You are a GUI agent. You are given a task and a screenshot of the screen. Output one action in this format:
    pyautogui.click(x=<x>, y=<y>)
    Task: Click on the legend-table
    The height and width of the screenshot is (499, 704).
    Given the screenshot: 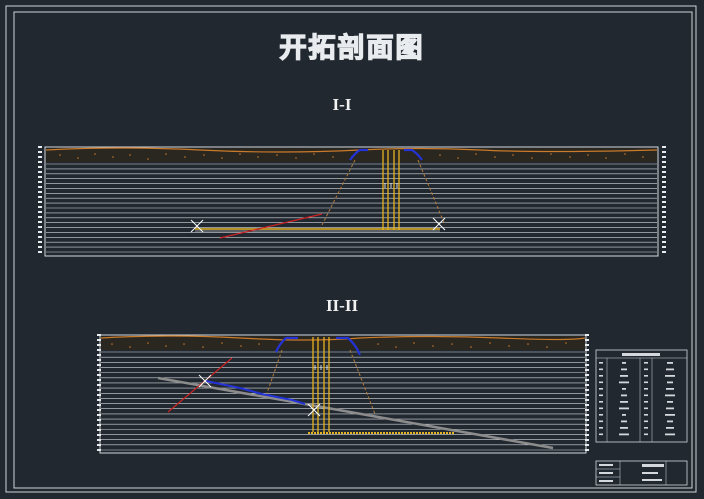 What is the action you would take?
    pyautogui.click(x=641, y=396)
    